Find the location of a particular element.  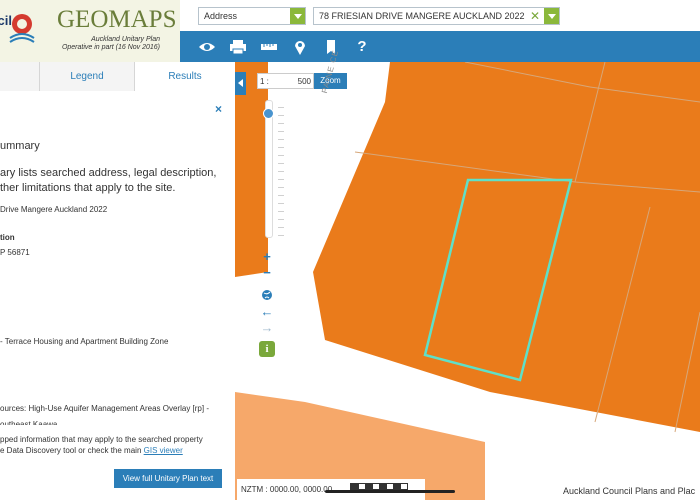

forward-arrow-icon: → is located at coordinates (267, 328).